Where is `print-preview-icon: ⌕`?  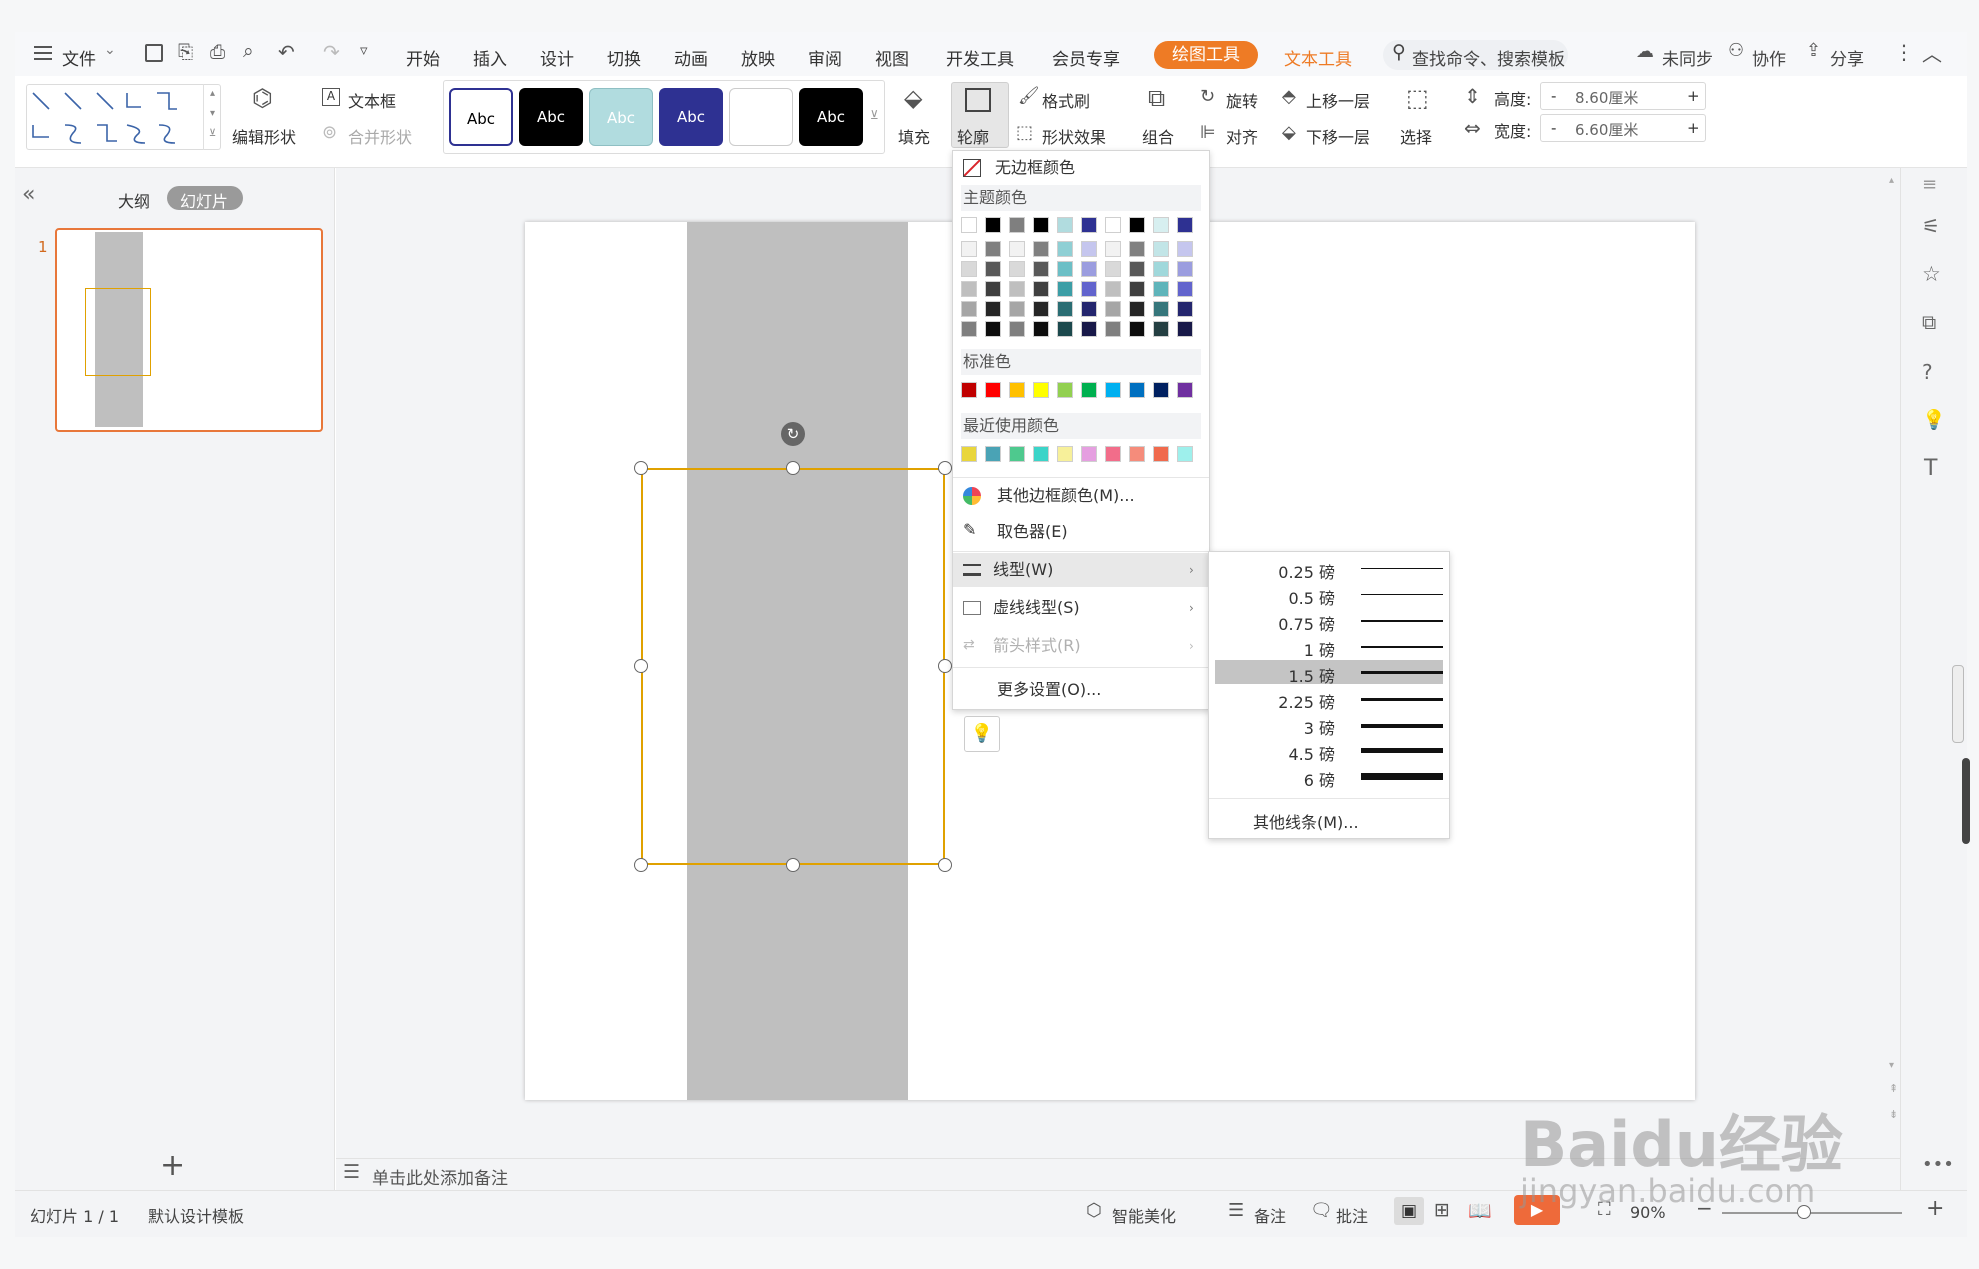
print-preview-icon: ⌕ is located at coordinates (248, 51).